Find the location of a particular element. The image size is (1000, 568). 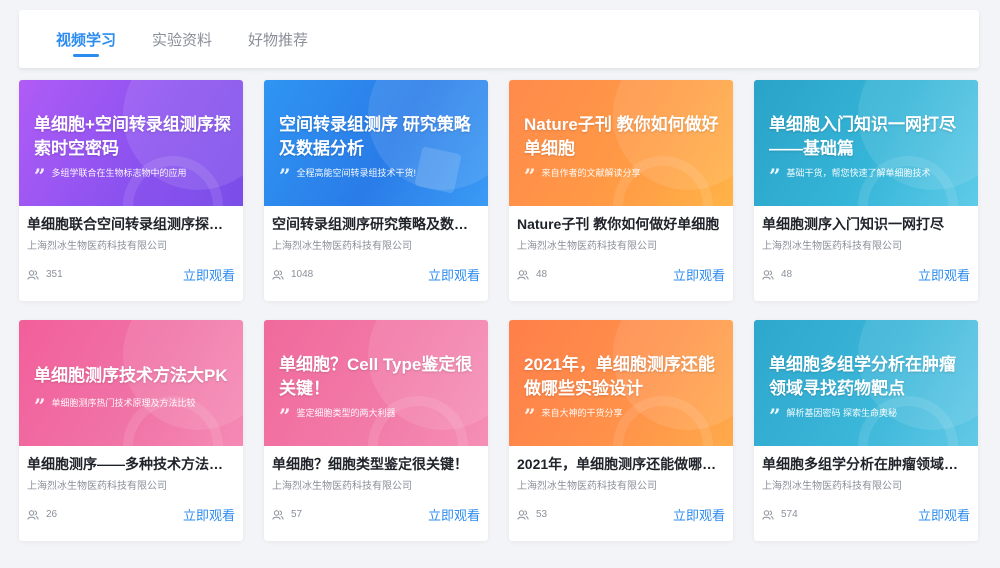

video-cover: 单细胞入门知识一网打尽——基础篇 ” 基础干货，帮您快速了解单细胞技术 is located at coordinates (866, 143).